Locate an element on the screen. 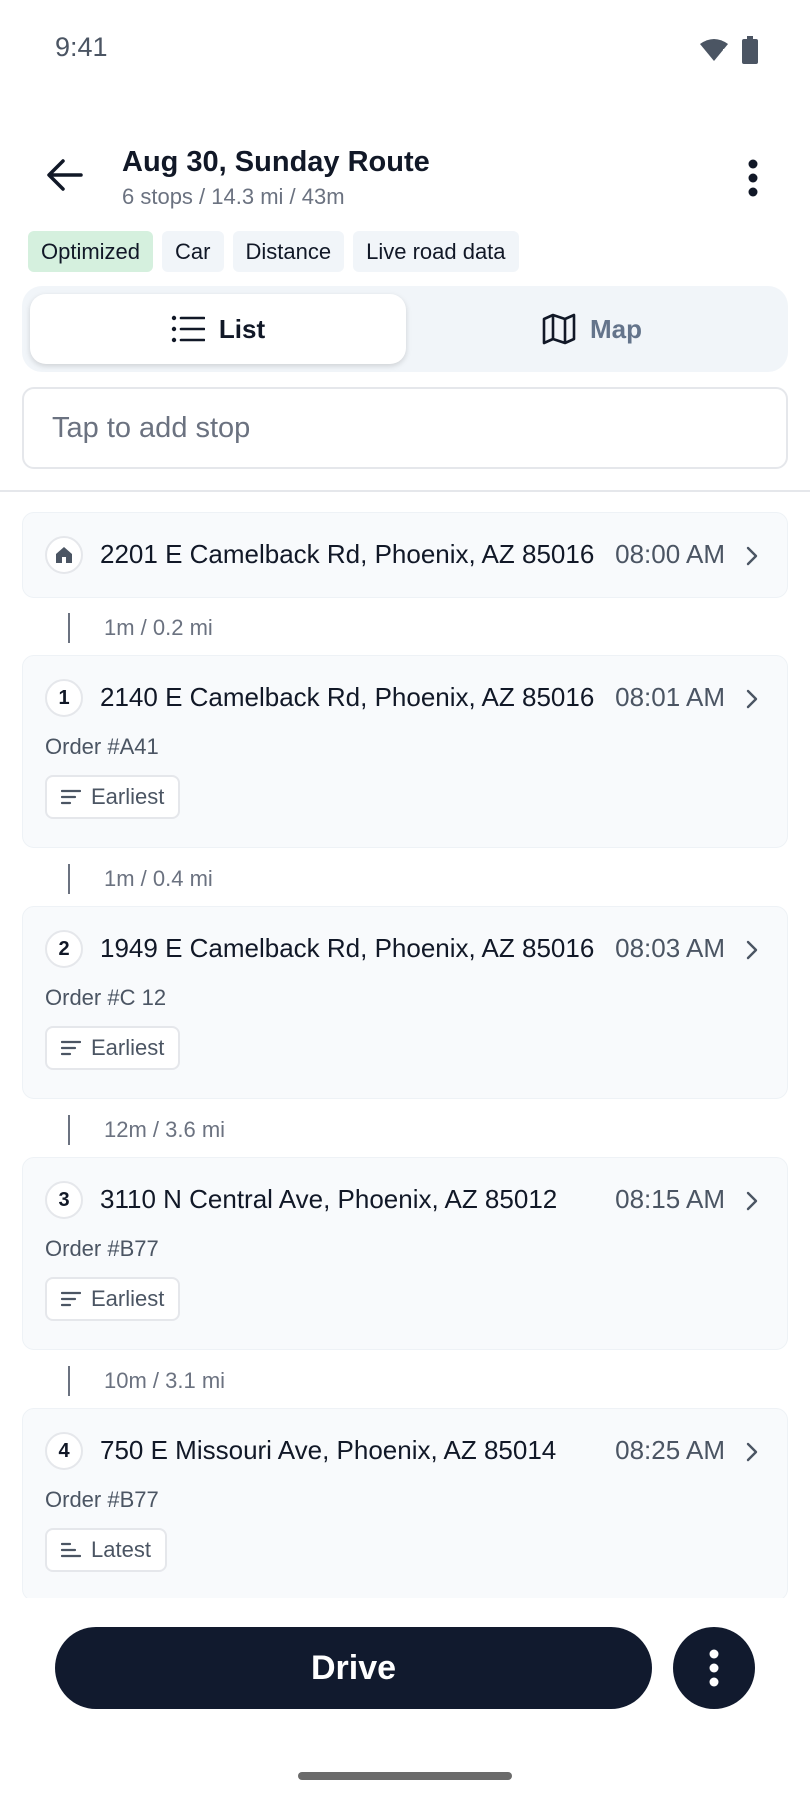  bottom-more-button is located at coordinates (714, 1668).